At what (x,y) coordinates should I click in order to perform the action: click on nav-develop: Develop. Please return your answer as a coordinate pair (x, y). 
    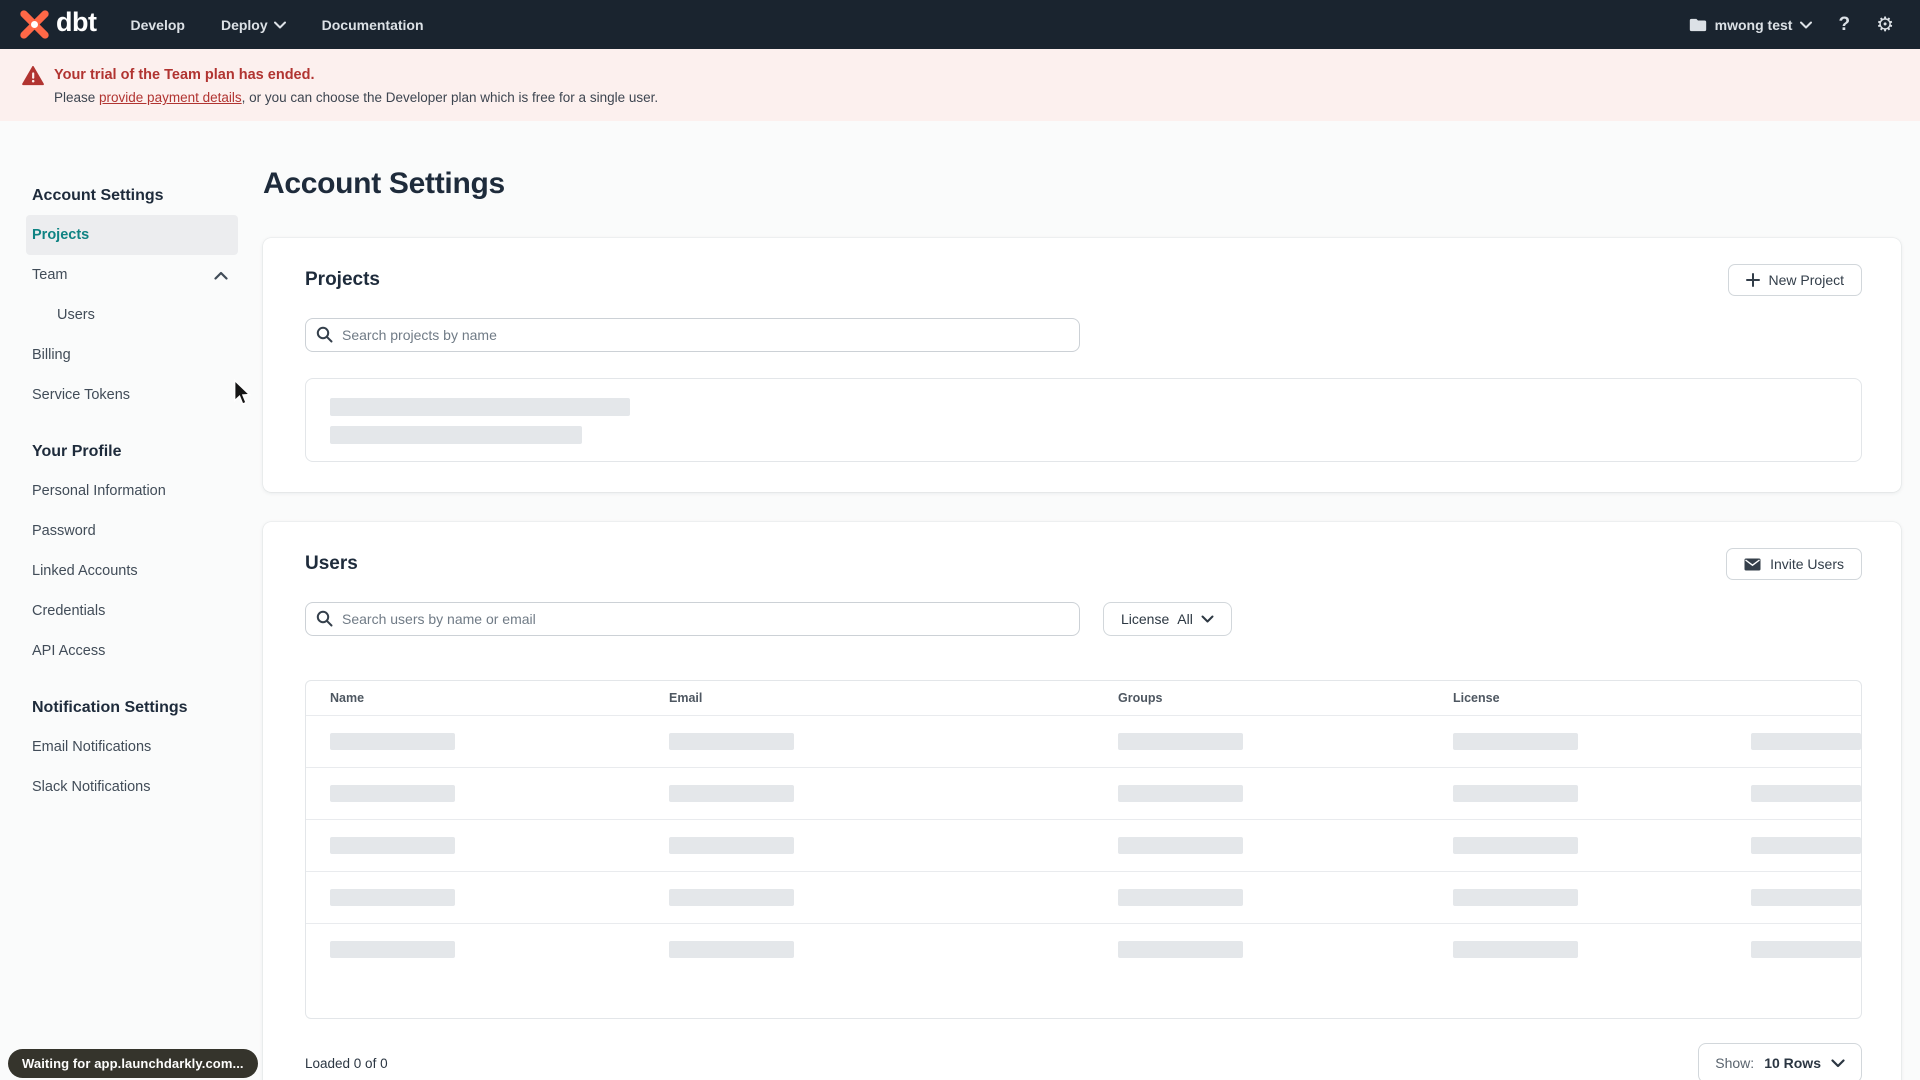
    Looking at the image, I should click on (157, 25).